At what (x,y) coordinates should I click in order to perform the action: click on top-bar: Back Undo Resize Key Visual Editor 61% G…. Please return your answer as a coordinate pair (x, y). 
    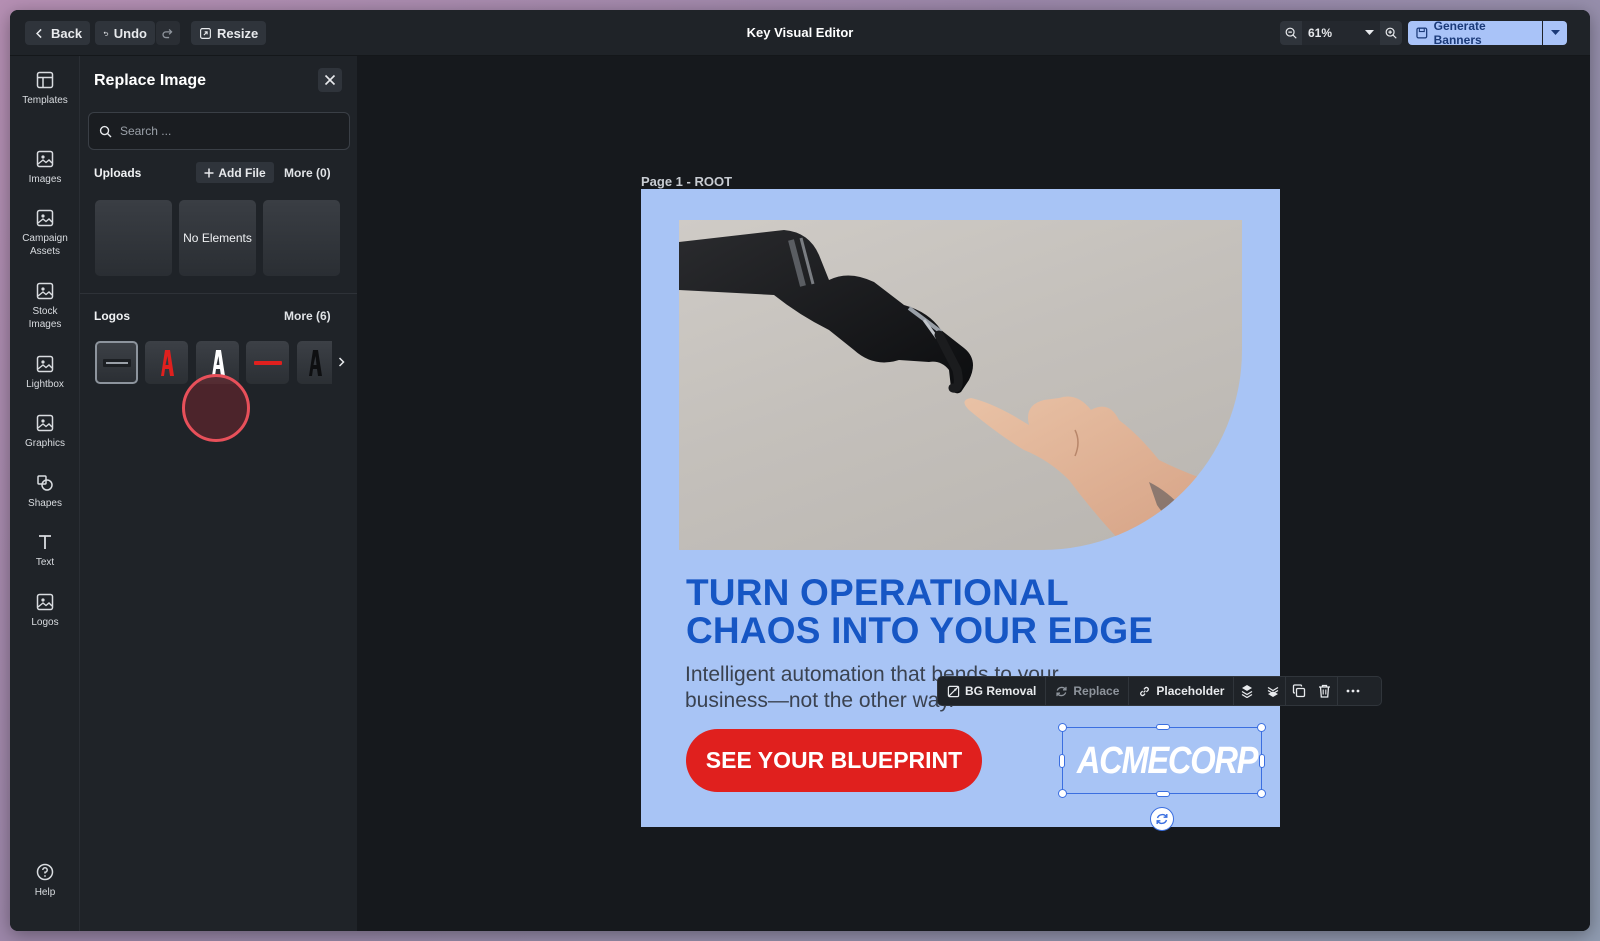
    Looking at the image, I should click on (800, 33).